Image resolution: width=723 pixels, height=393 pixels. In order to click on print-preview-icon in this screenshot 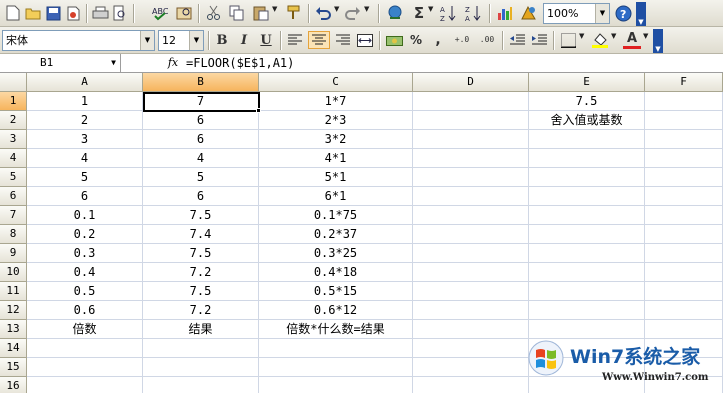, I will do `click(120, 13)`.